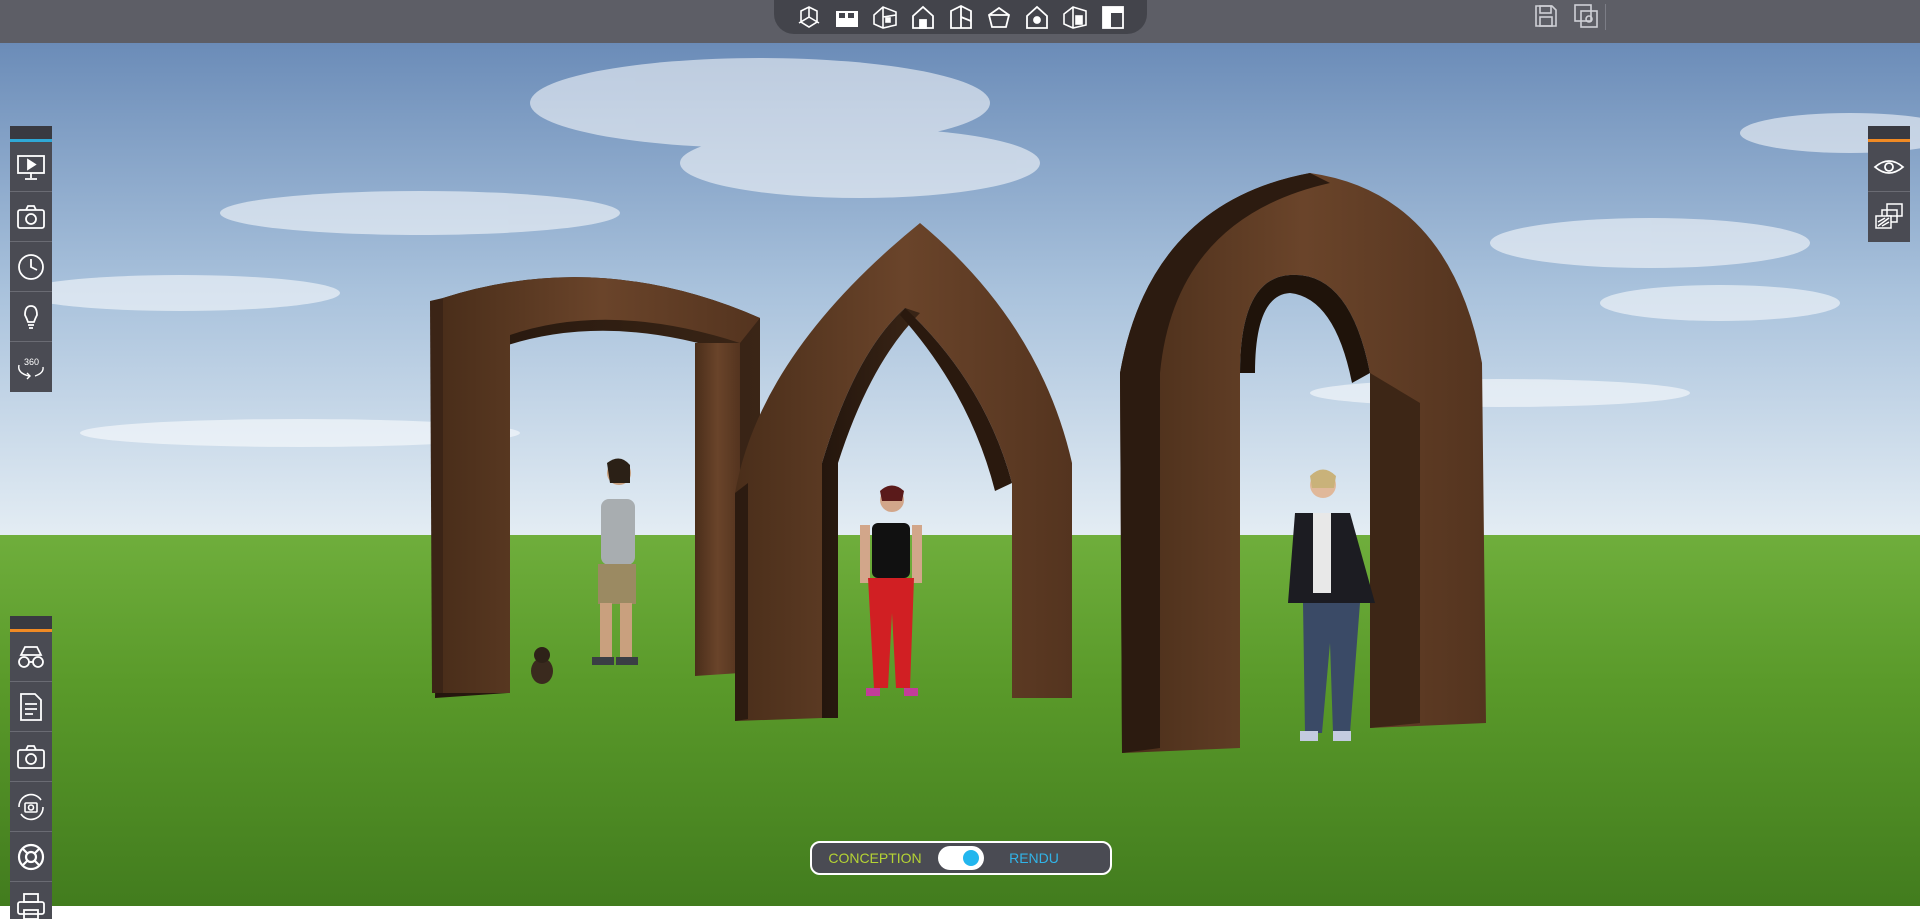 The image size is (1920, 919). I want to click on conception-label: CONCEPTION, so click(875, 858).